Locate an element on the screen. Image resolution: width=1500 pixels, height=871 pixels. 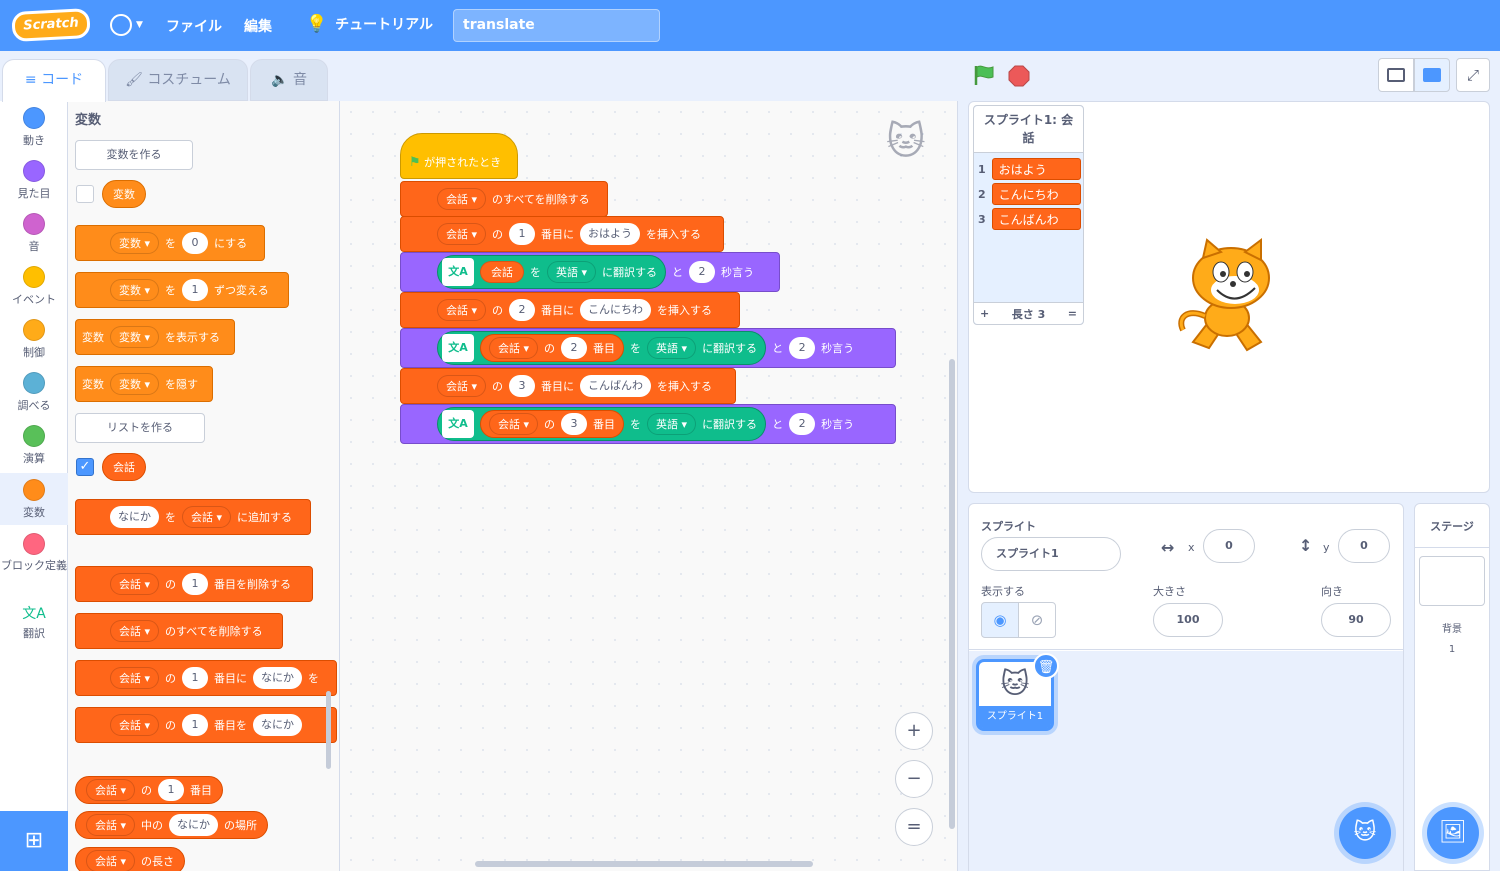
insert-item-block-2: 会話 ▾ の 2 番目に こんにちわ を挿入する is located at coordinates (570, 310).